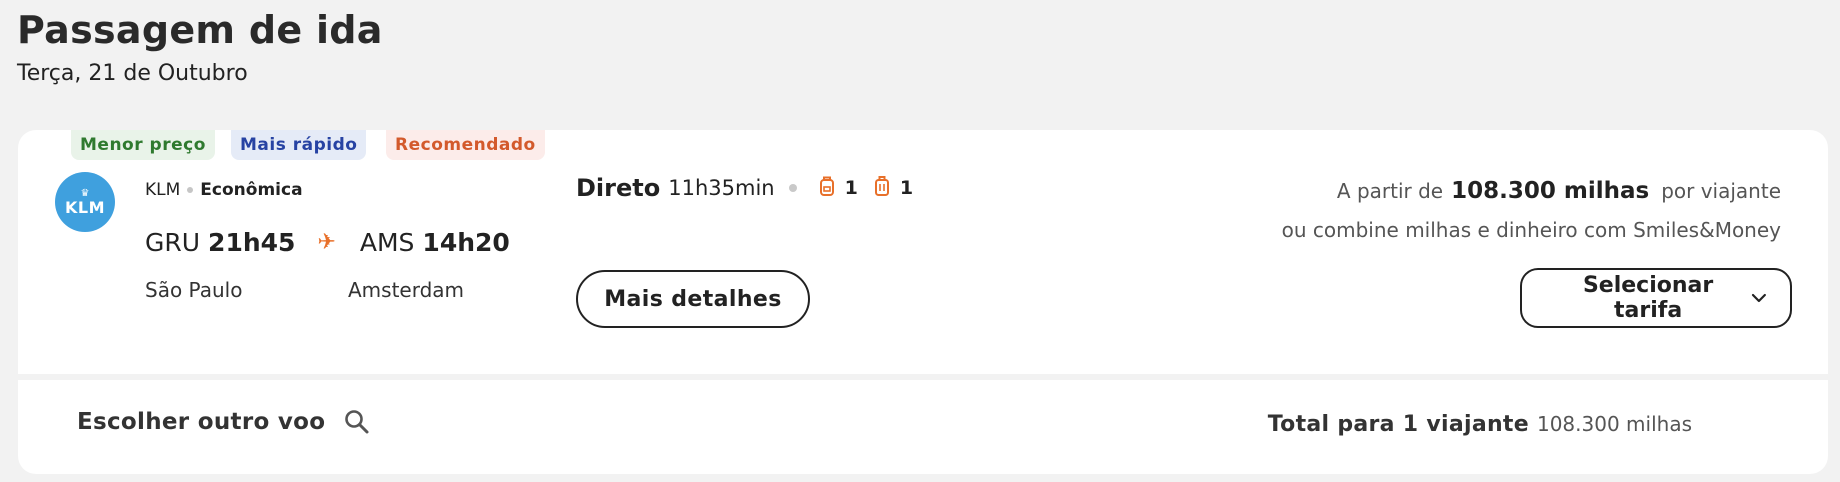 This screenshot has height=482, width=1840. Describe the element at coordinates (84, 207) in the screenshot. I see `airline-logo-text: KLM` at that location.